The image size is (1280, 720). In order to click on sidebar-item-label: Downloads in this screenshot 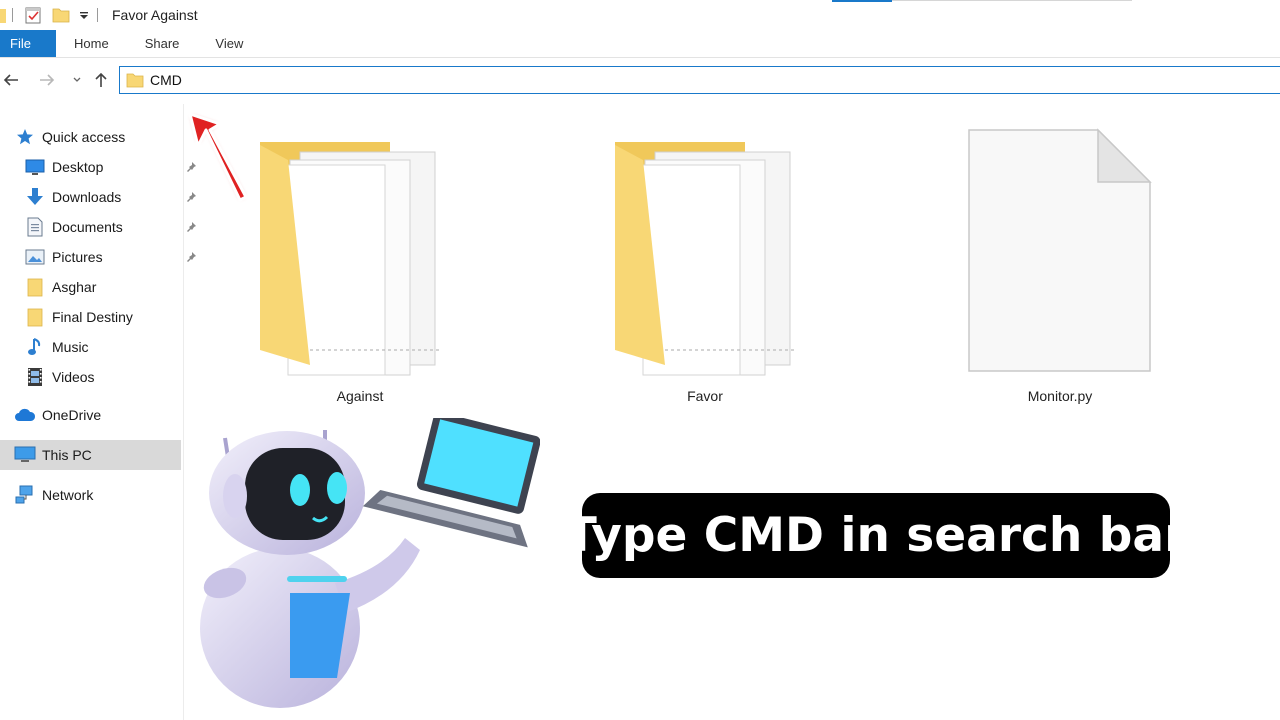, I will do `click(87, 197)`.